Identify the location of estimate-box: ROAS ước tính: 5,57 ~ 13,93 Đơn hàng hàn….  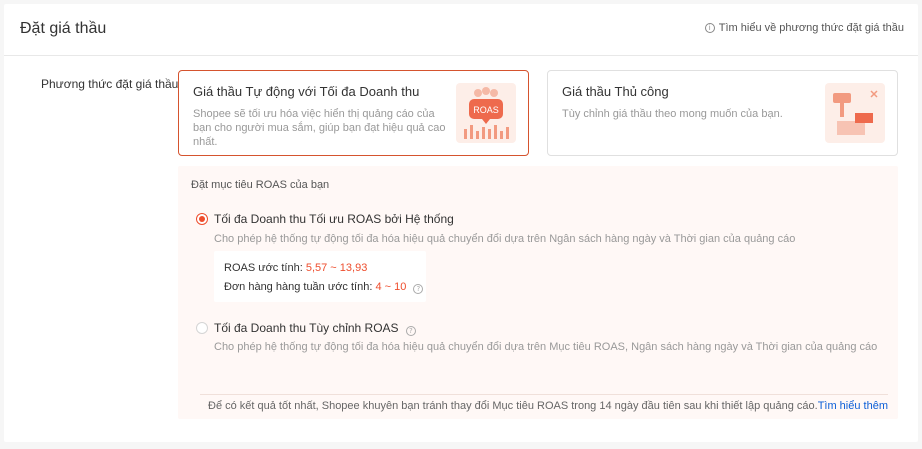
(320, 276).